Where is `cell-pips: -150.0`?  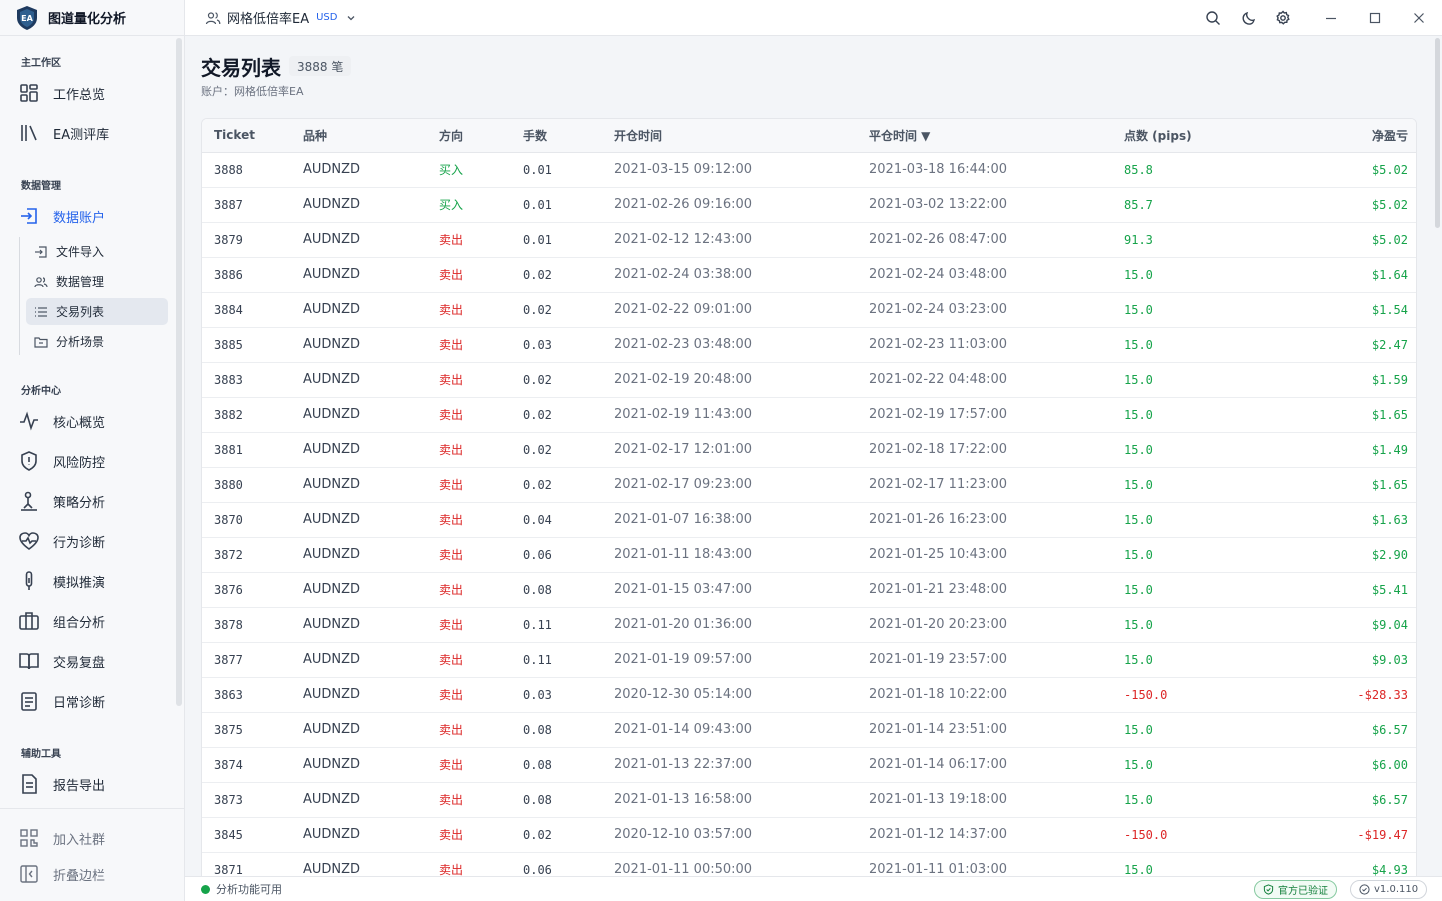
cell-pips: -150.0 is located at coordinates (1219, 835).